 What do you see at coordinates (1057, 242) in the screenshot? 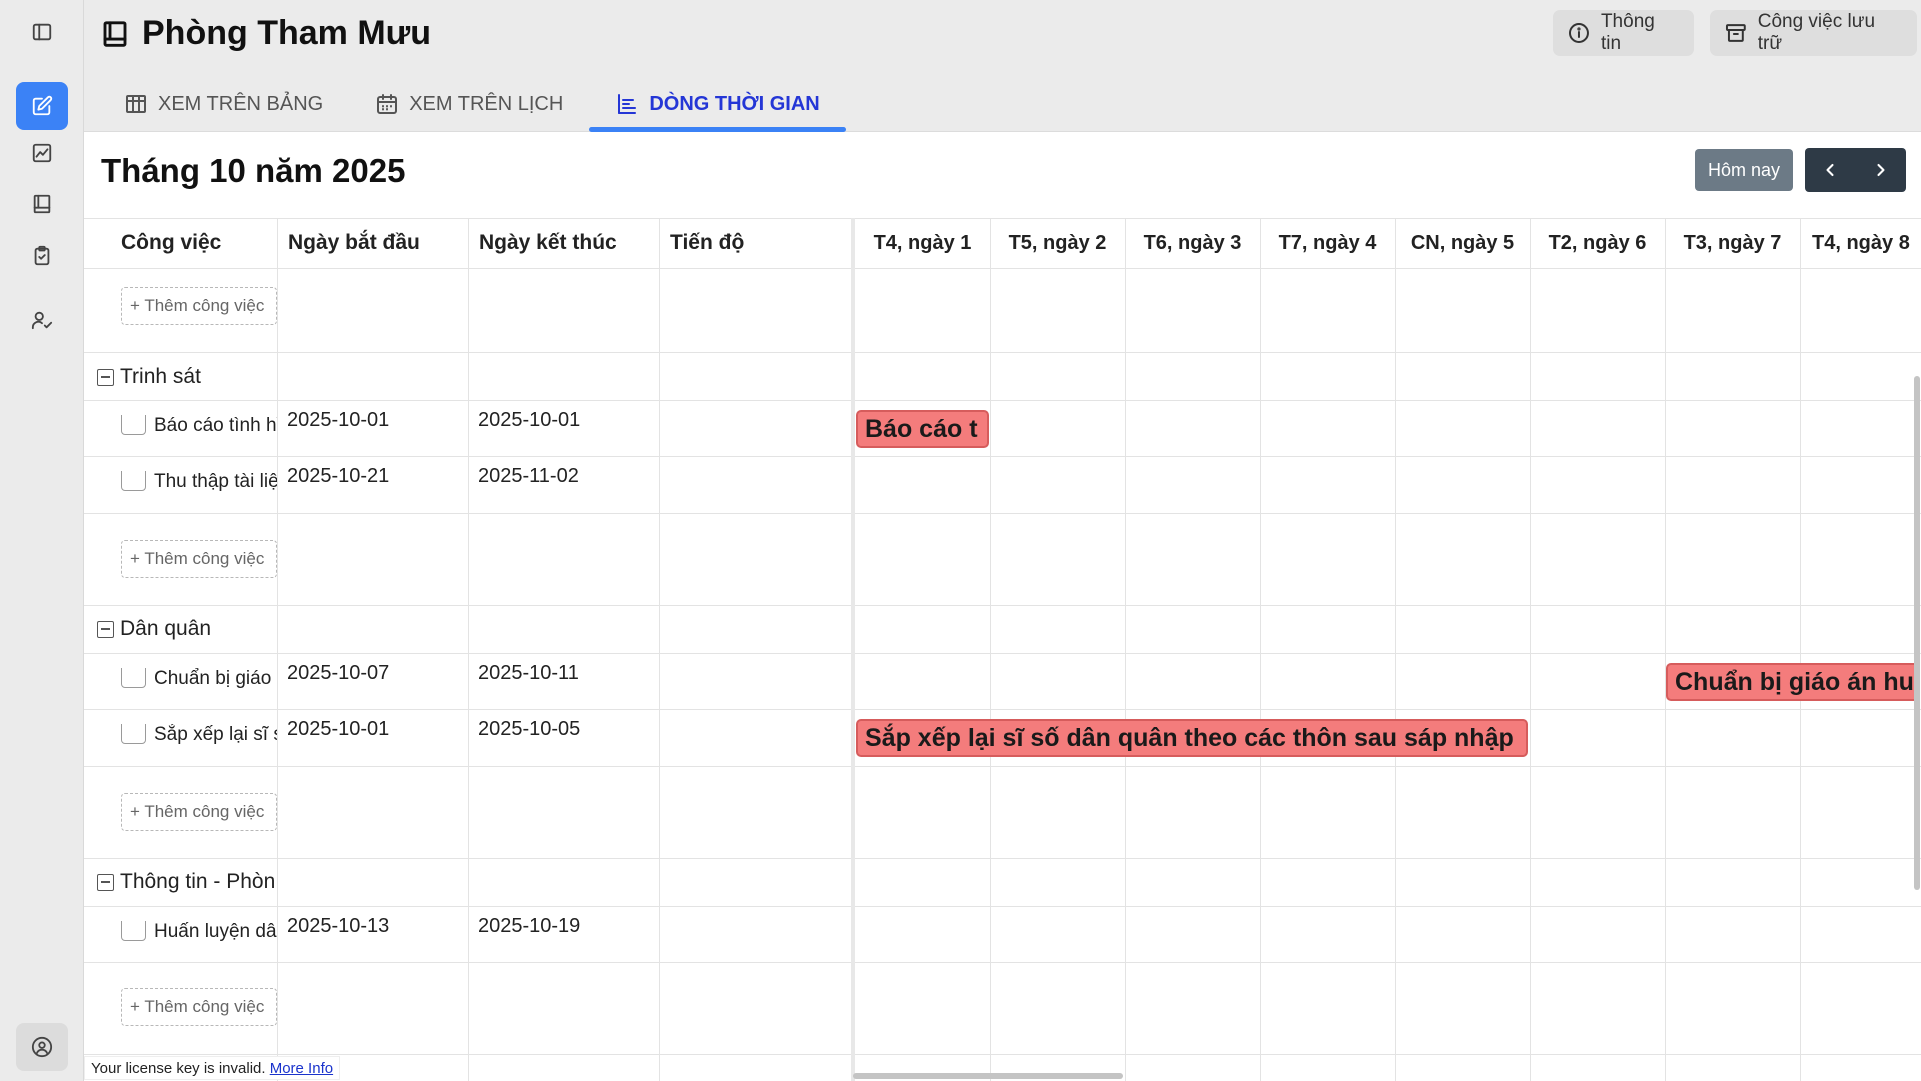
I see `day-header: T5, ngày 2` at bounding box center [1057, 242].